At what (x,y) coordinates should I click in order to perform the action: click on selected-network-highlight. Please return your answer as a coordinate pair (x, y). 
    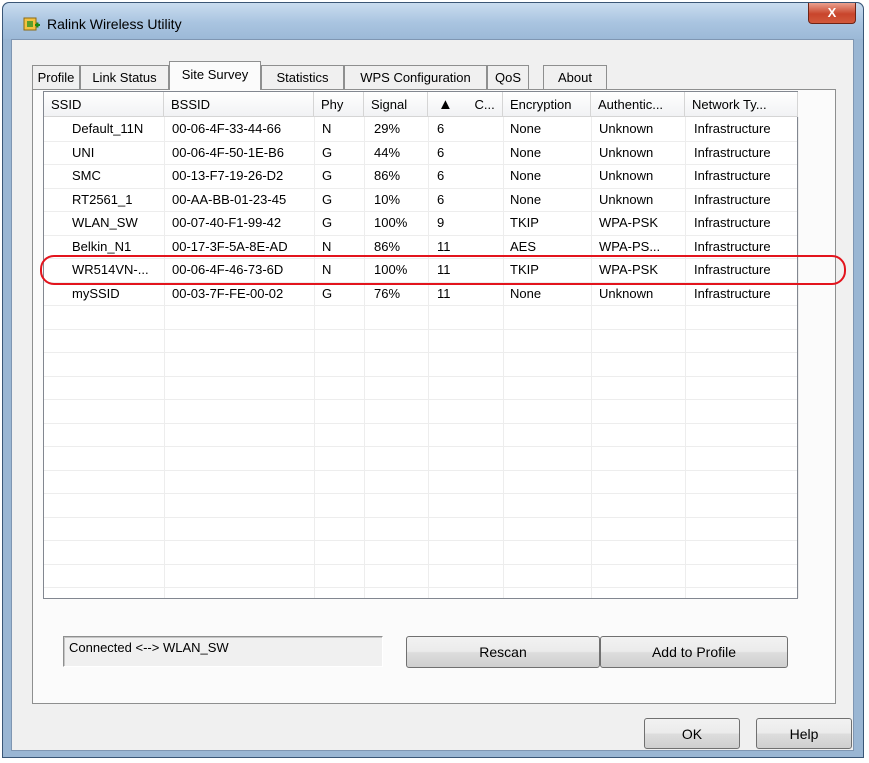
    Looking at the image, I should click on (443, 270).